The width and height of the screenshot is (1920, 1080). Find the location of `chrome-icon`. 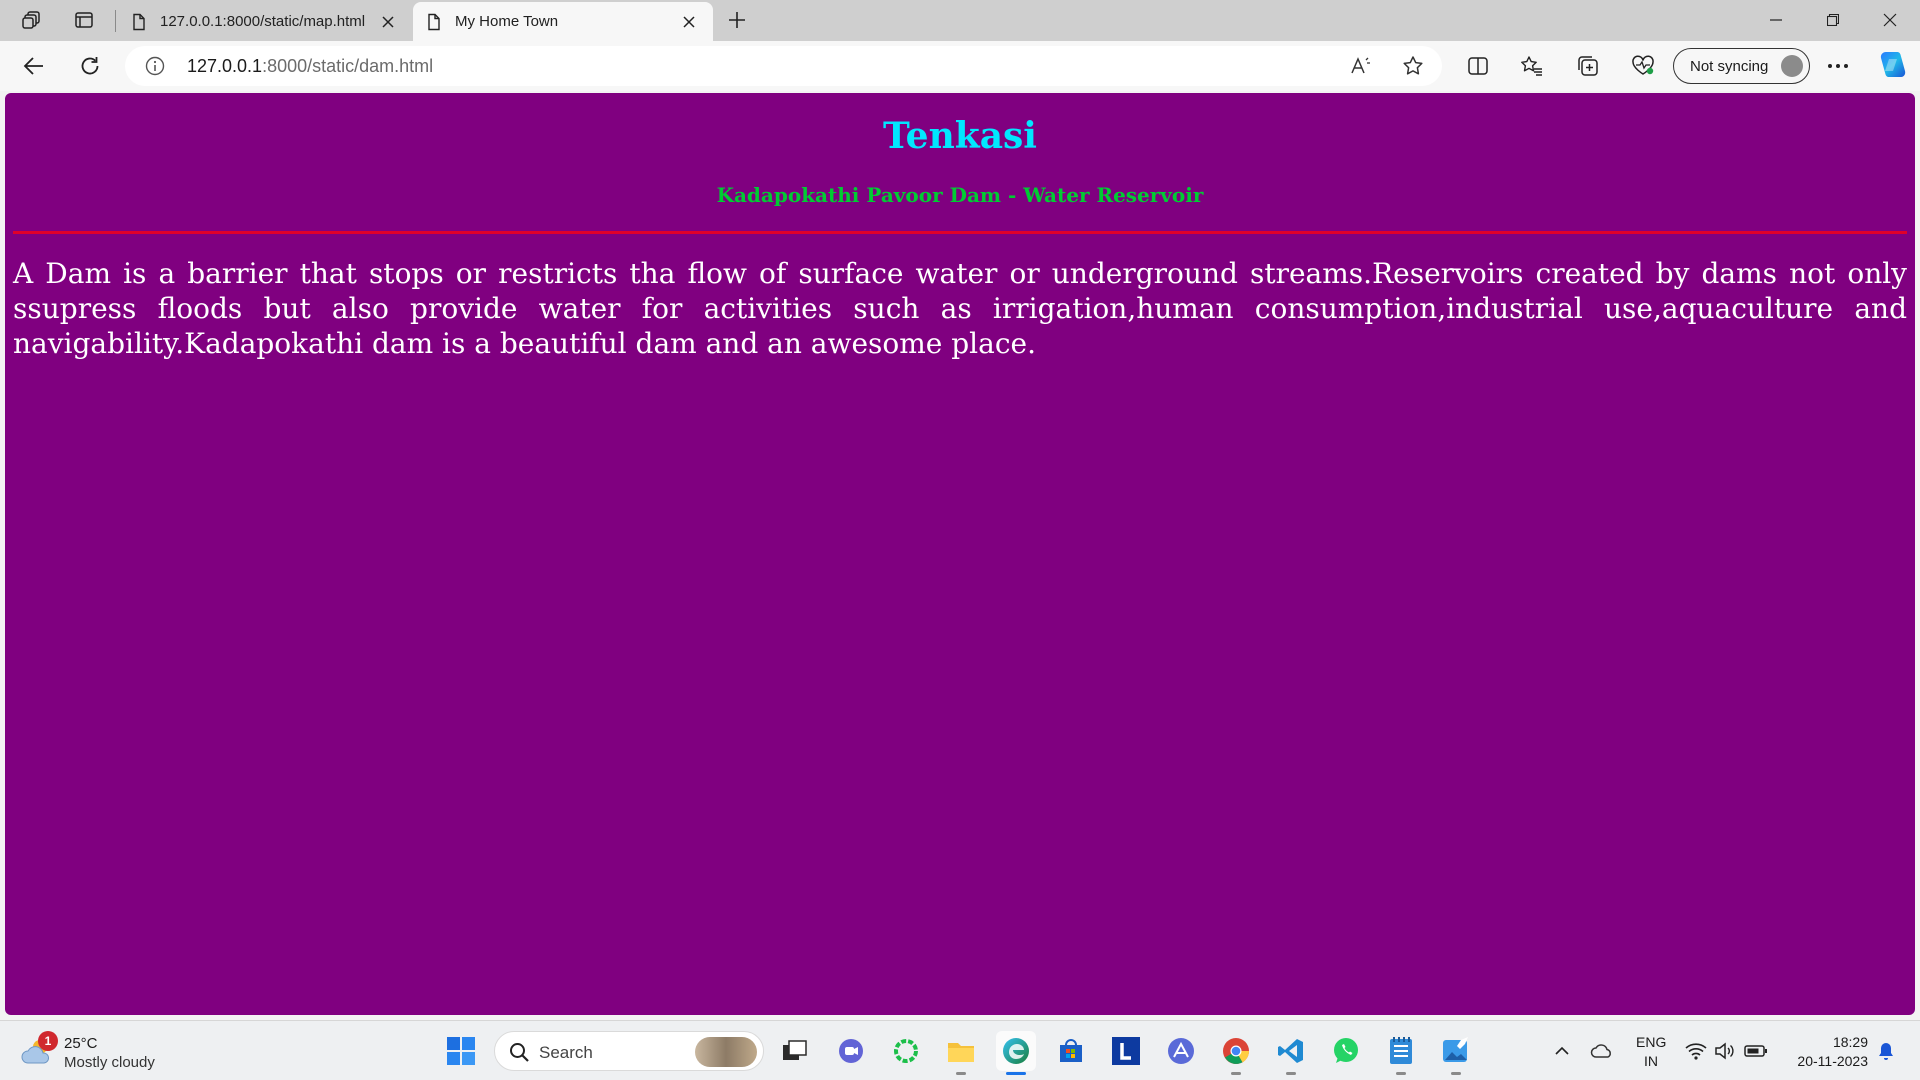

chrome-icon is located at coordinates (1236, 1051).